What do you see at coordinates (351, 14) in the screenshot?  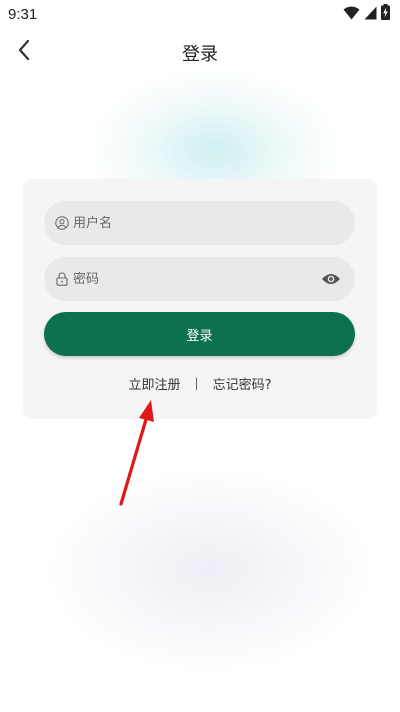 I see `wifi-icon` at bounding box center [351, 14].